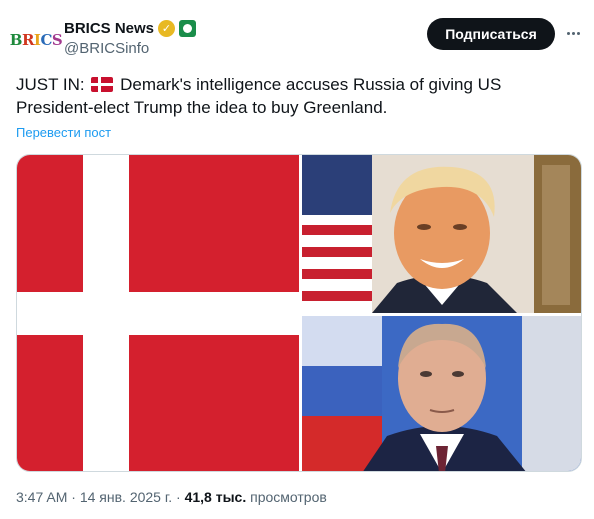 The image size is (594, 519). What do you see at coordinates (102, 84) in the screenshot?
I see `denmark-flag-icon` at bounding box center [102, 84].